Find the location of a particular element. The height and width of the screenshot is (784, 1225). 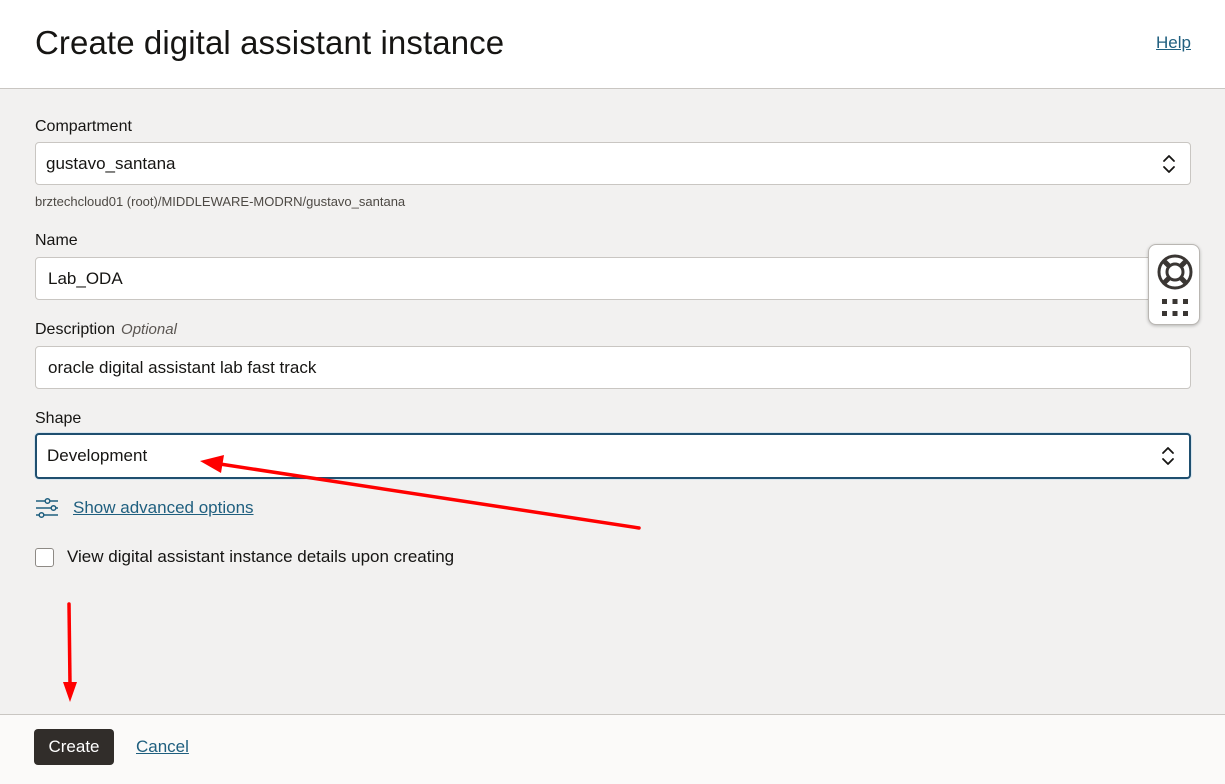

description-input: oracle digital assistant lab fast track is located at coordinates (613, 367).